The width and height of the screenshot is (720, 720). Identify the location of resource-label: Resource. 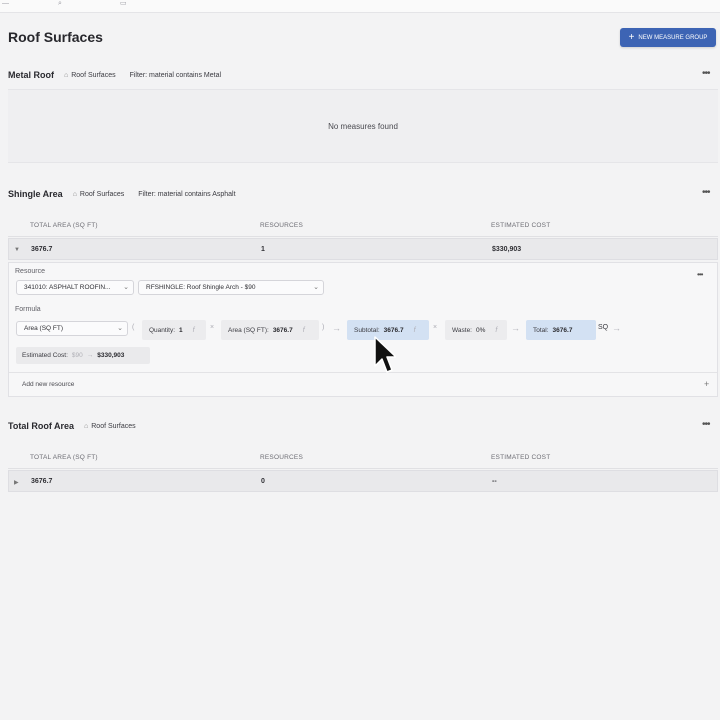
(30, 271).